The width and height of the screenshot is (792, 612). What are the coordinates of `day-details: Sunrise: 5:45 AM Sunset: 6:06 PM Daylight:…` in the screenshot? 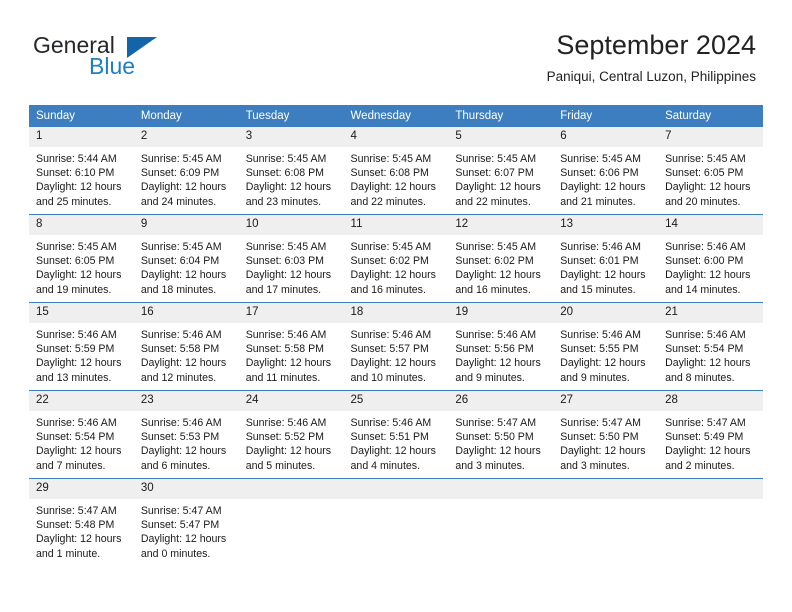 It's located at (605, 178).